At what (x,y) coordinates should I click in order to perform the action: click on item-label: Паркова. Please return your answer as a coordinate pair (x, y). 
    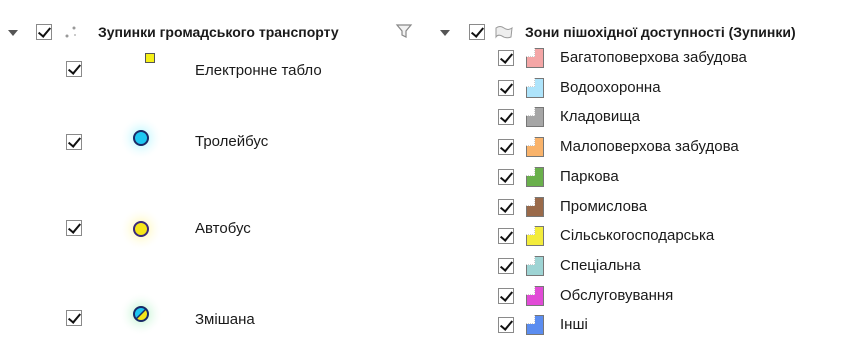
    Looking at the image, I should click on (589, 176).